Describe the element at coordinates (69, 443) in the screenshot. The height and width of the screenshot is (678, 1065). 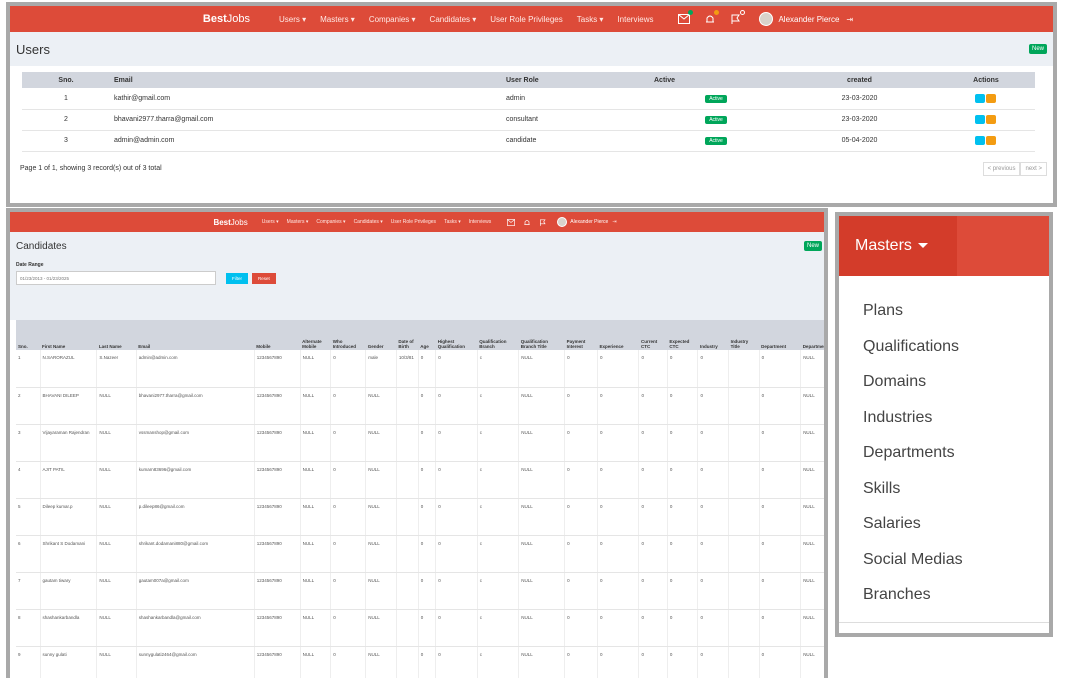
I see `table-cell: Vijayaraman Rajendran` at that location.